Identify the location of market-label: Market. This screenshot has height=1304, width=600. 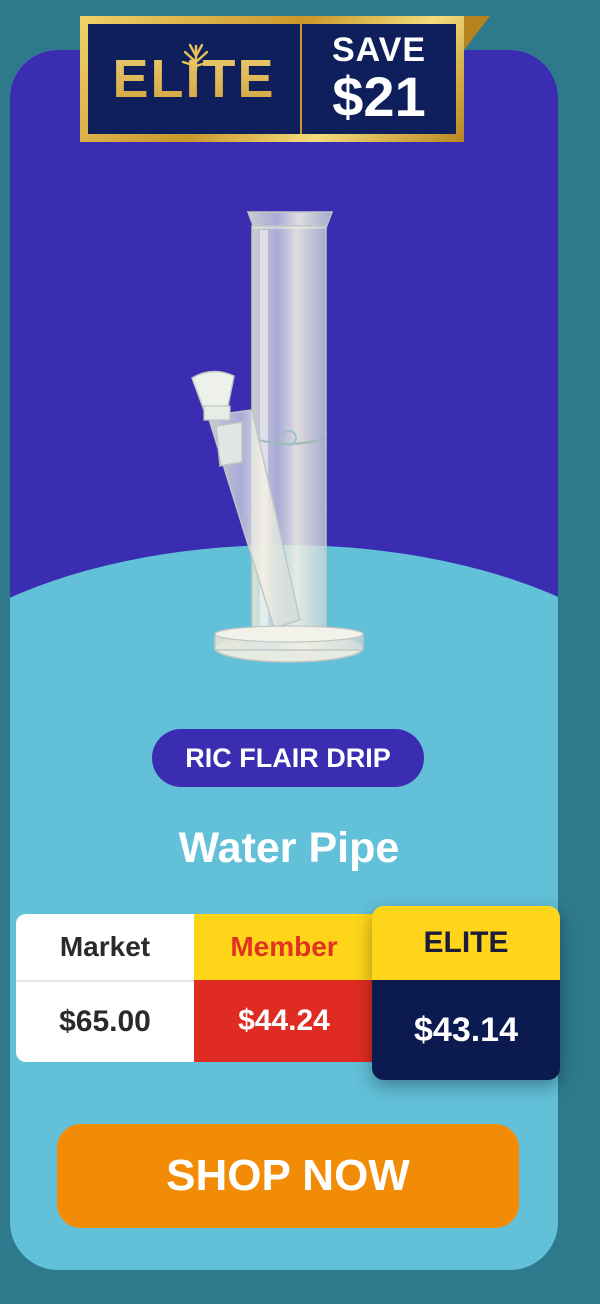
(105, 948).